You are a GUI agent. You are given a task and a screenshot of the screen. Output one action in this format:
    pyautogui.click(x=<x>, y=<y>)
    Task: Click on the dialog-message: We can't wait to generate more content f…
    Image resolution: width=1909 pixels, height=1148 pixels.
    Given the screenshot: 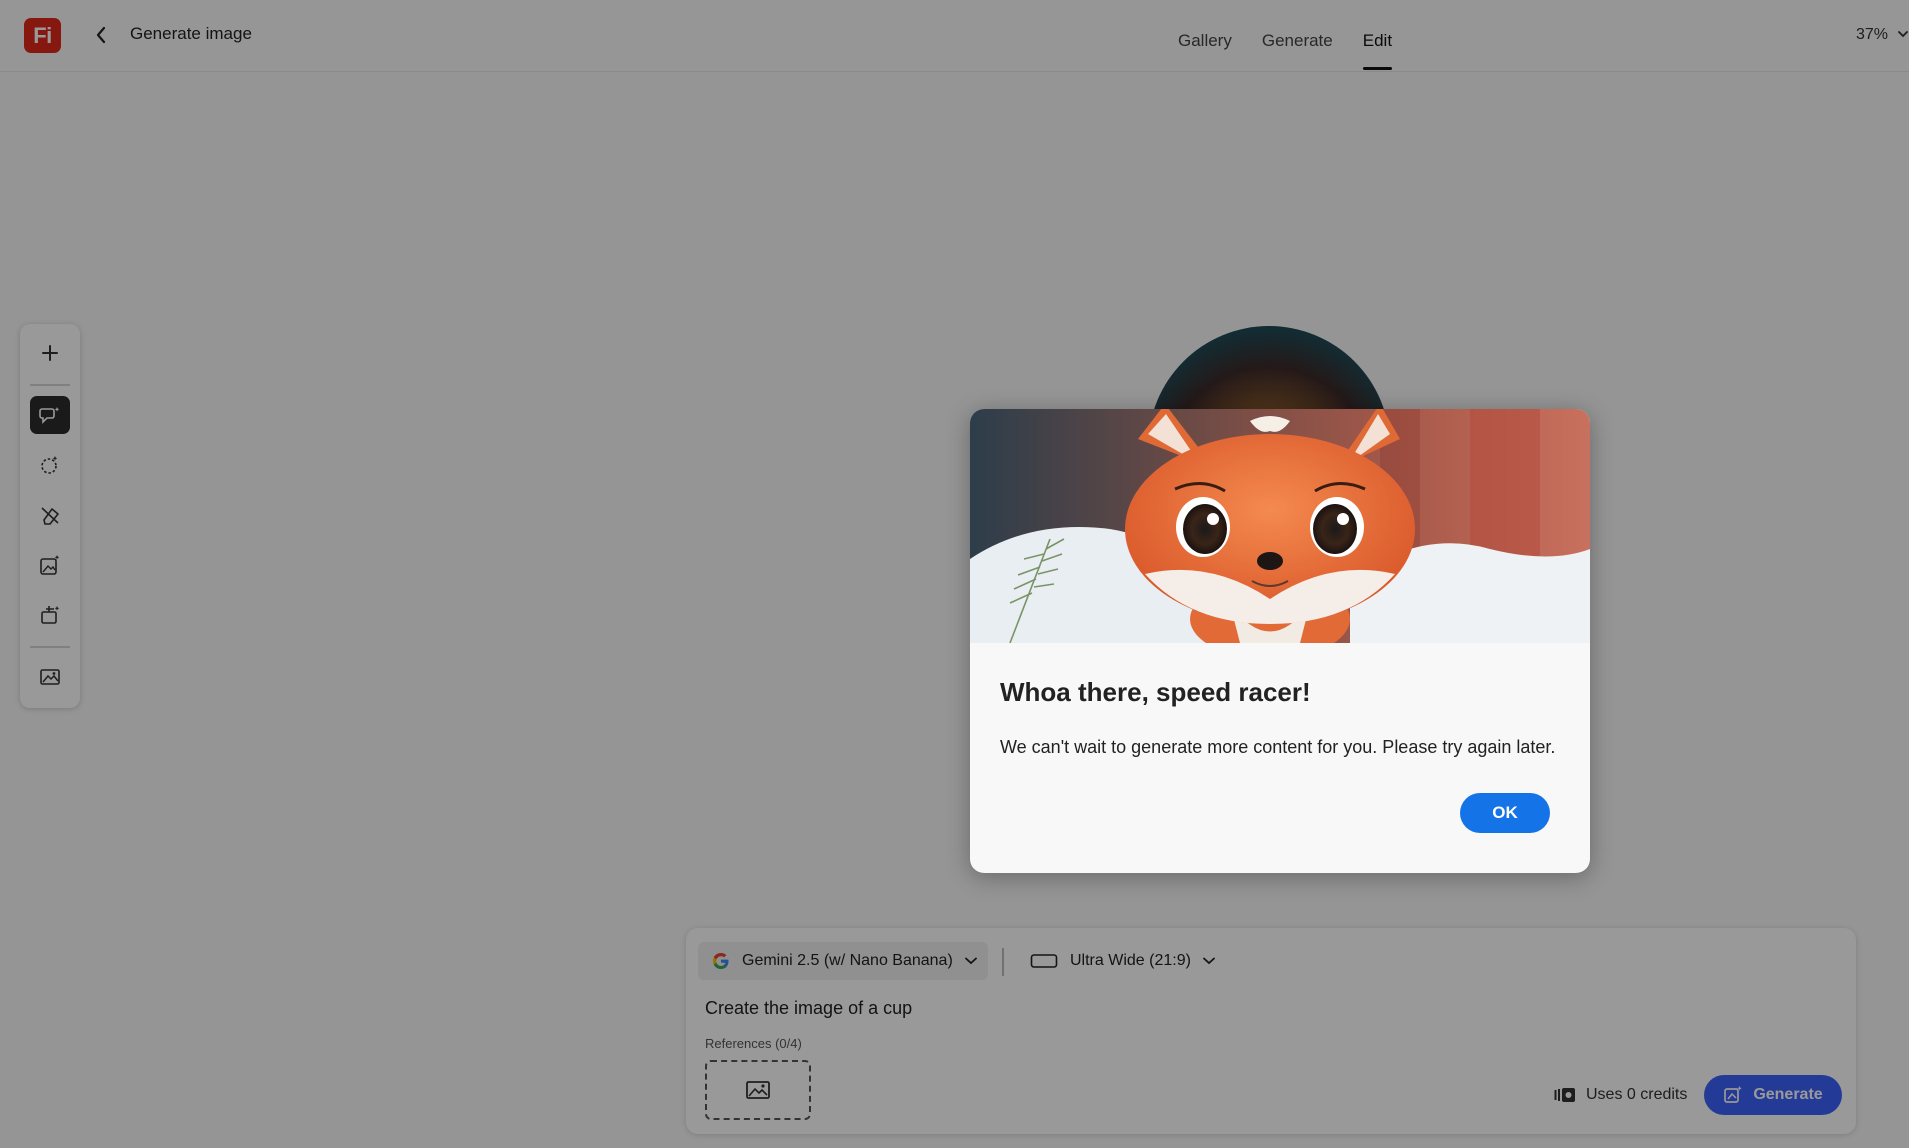 What is the action you would take?
    pyautogui.click(x=1278, y=747)
    